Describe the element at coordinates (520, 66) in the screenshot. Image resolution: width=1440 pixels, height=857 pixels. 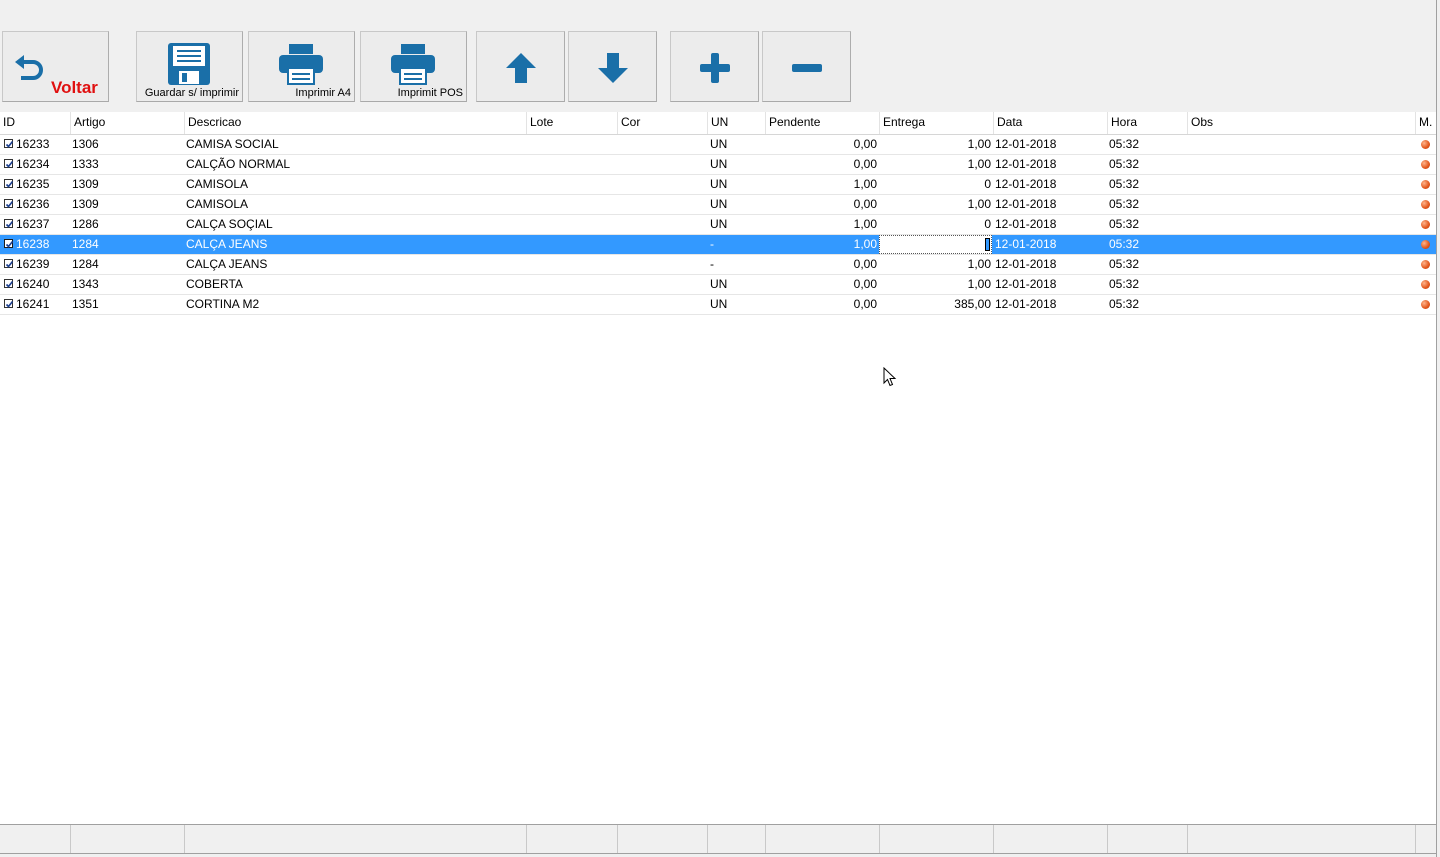
I see `move-up-button` at that location.